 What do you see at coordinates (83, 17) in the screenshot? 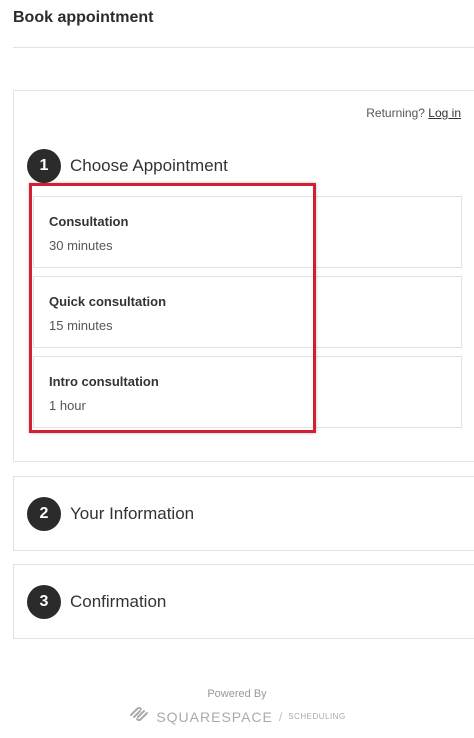
I see `page-title: Book appointment` at bounding box center [83, 17].